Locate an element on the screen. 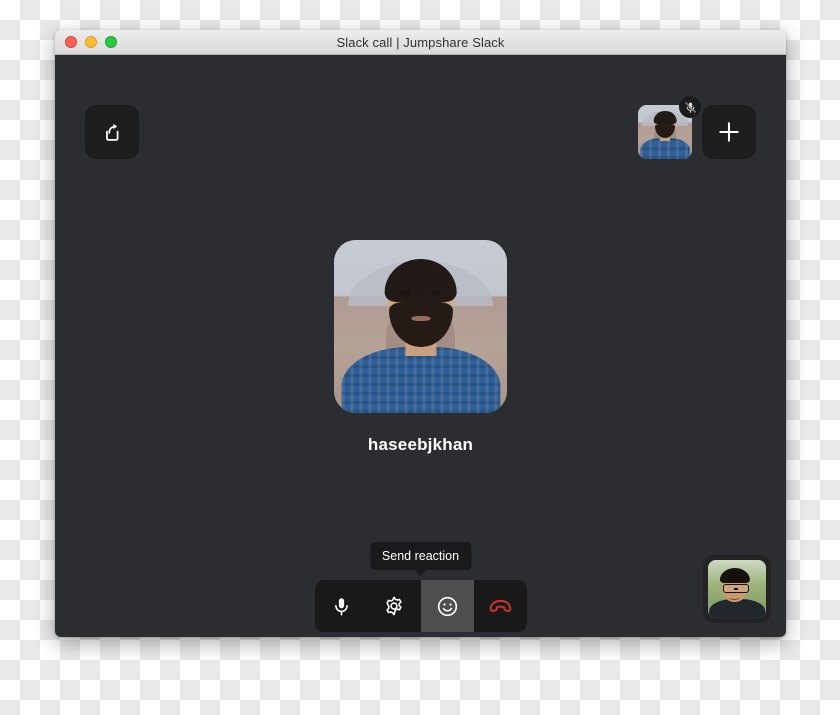 Image resolution: width=840 pixels, height=715 pixels. microphone-muted-badge is located at coordinates (690, 107).